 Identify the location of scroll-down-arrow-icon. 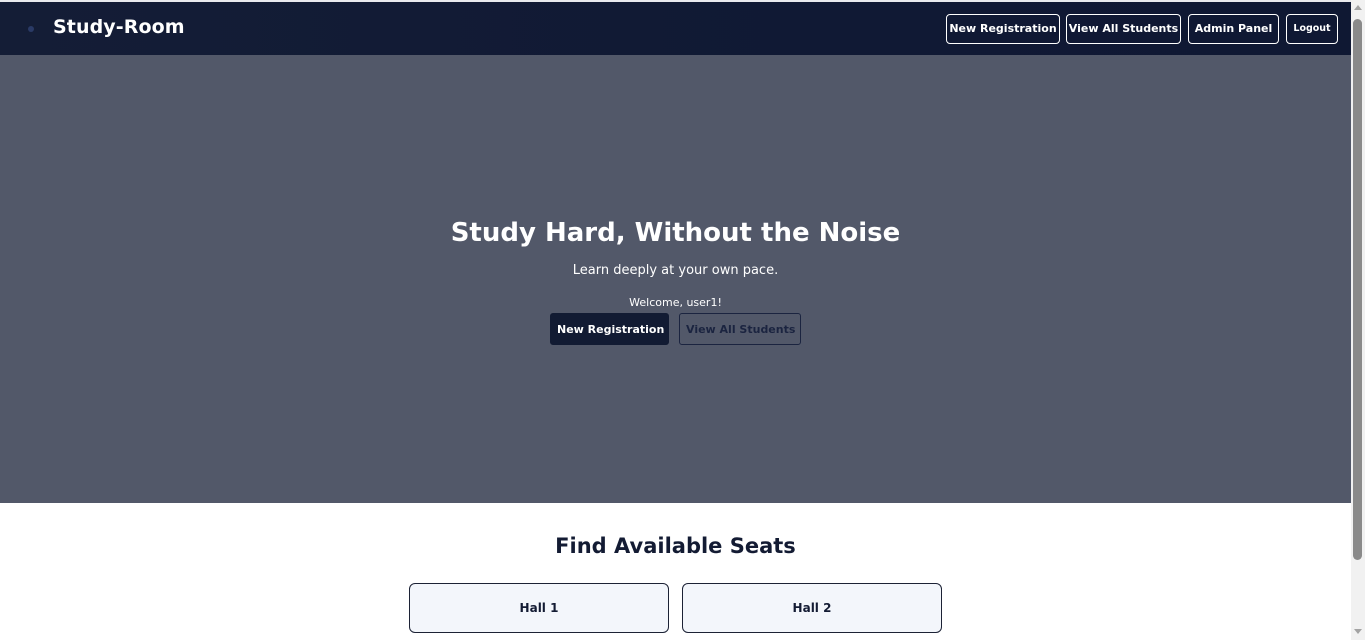
(1358, 631).